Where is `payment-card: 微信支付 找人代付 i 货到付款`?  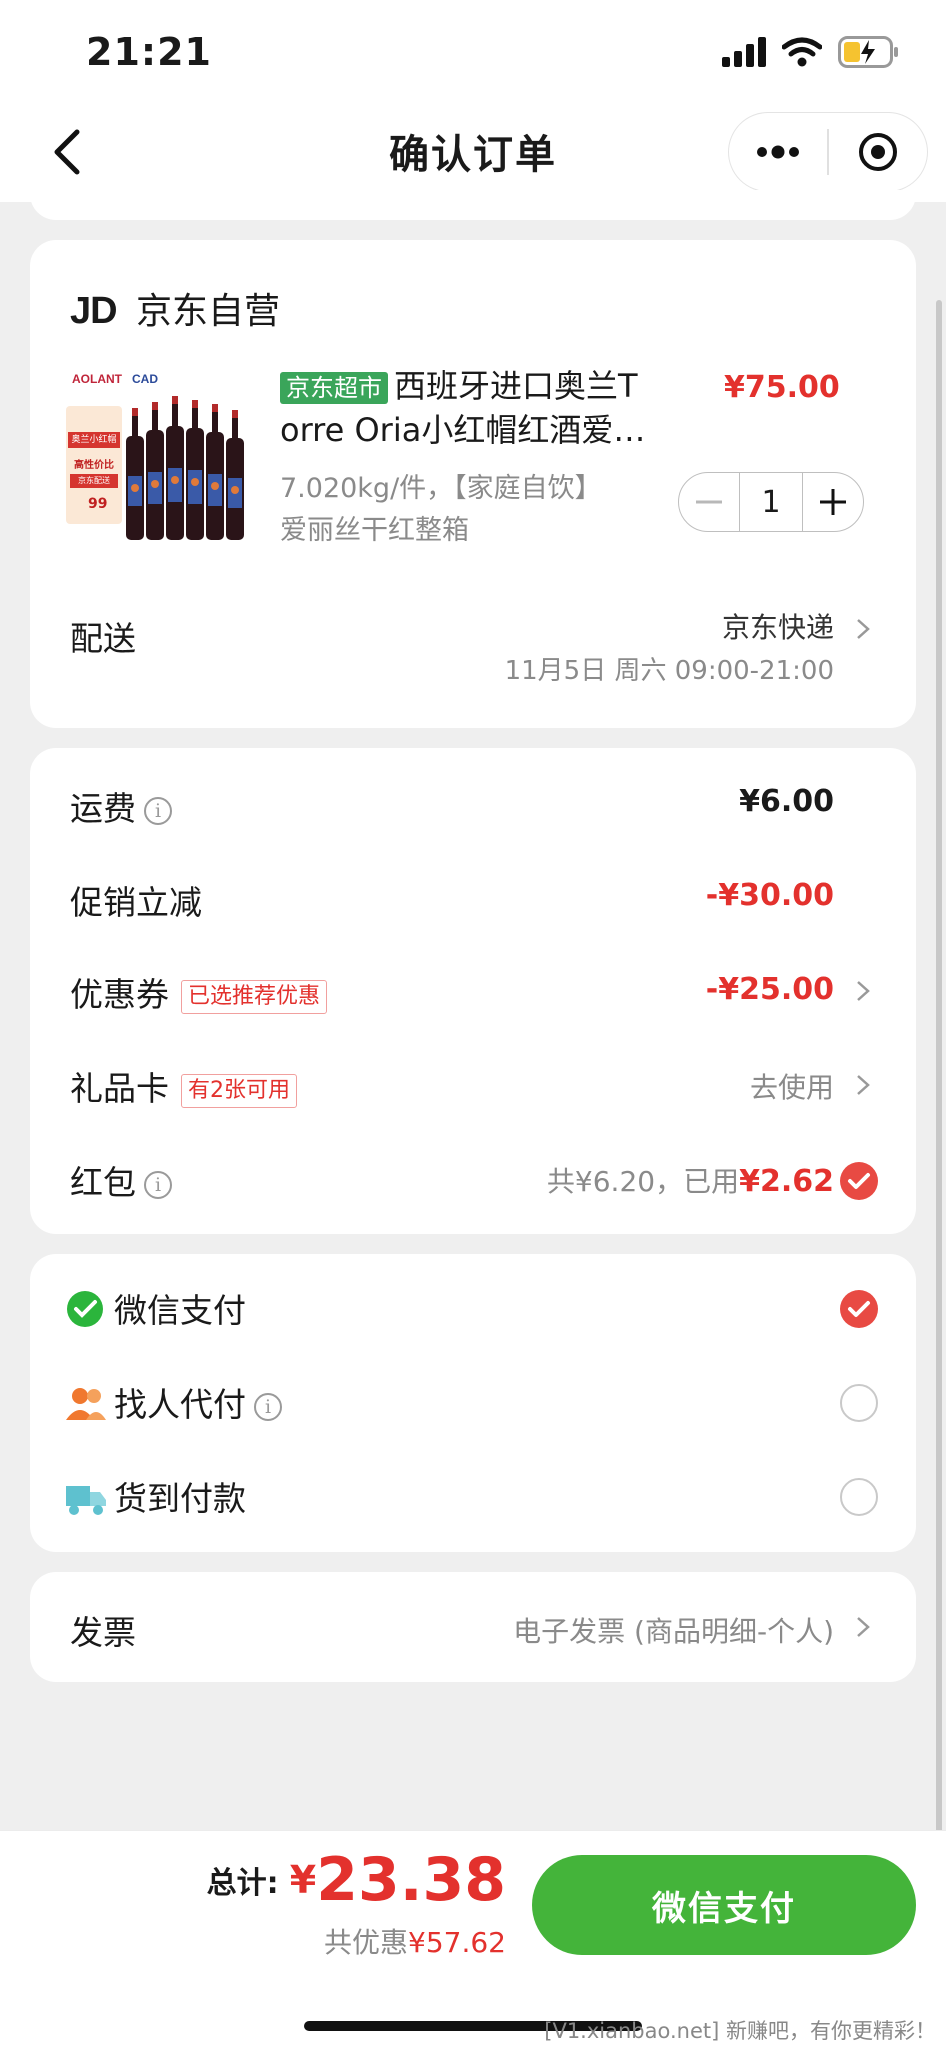
payment-card: 微信支付 找人代付 i 货到付款 is located at coordinates (473, 1403).